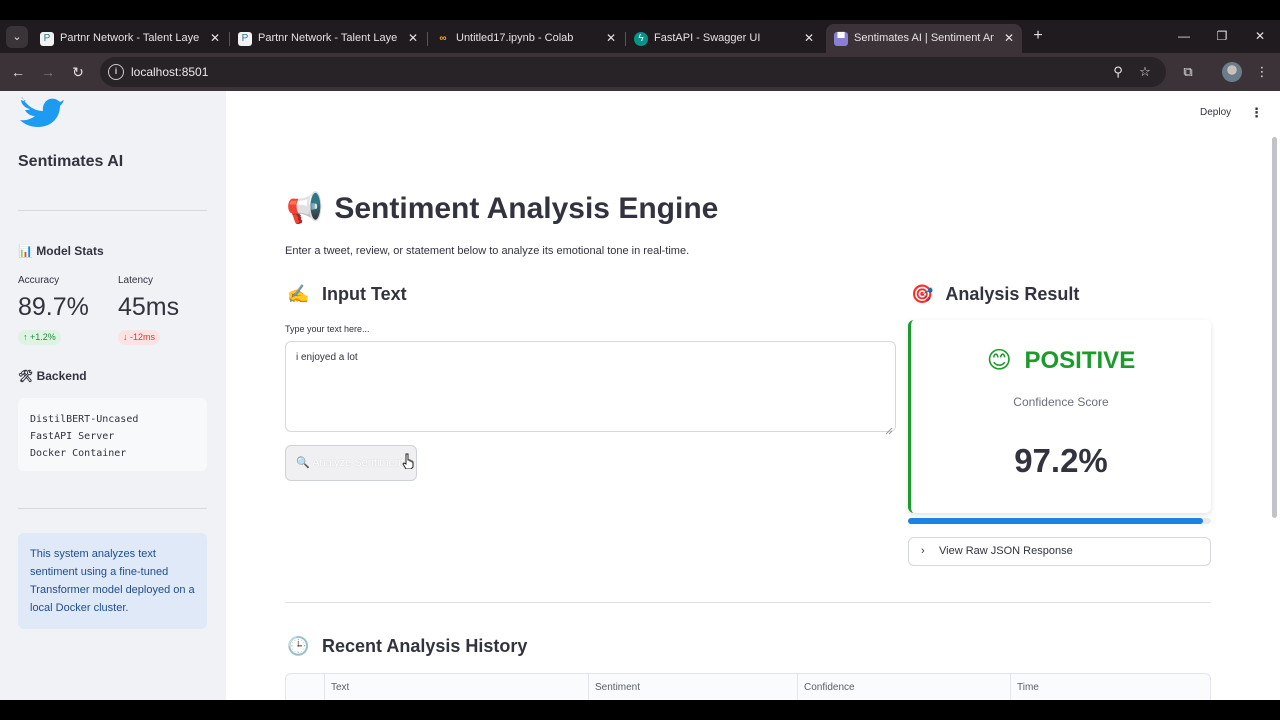 The image size is (1280, 720). Describe the element at coordinates (125, 337) in the screenshot. I see `arrow-down-icon: ↓` at that location.